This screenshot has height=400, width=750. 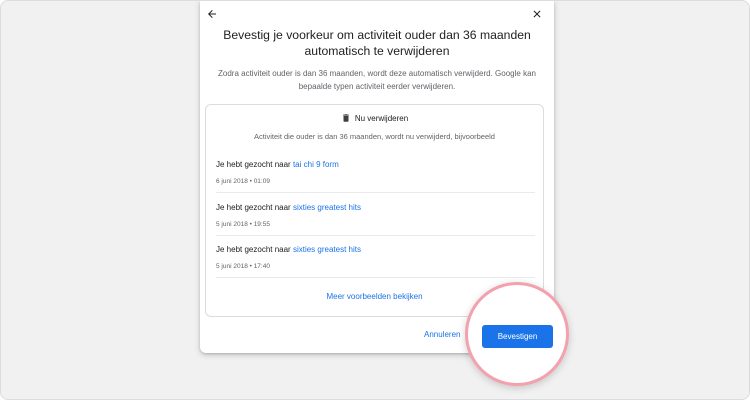 I want to click on item-date: 5 juni 2018 • 19:55, so click(x=243, y=224).